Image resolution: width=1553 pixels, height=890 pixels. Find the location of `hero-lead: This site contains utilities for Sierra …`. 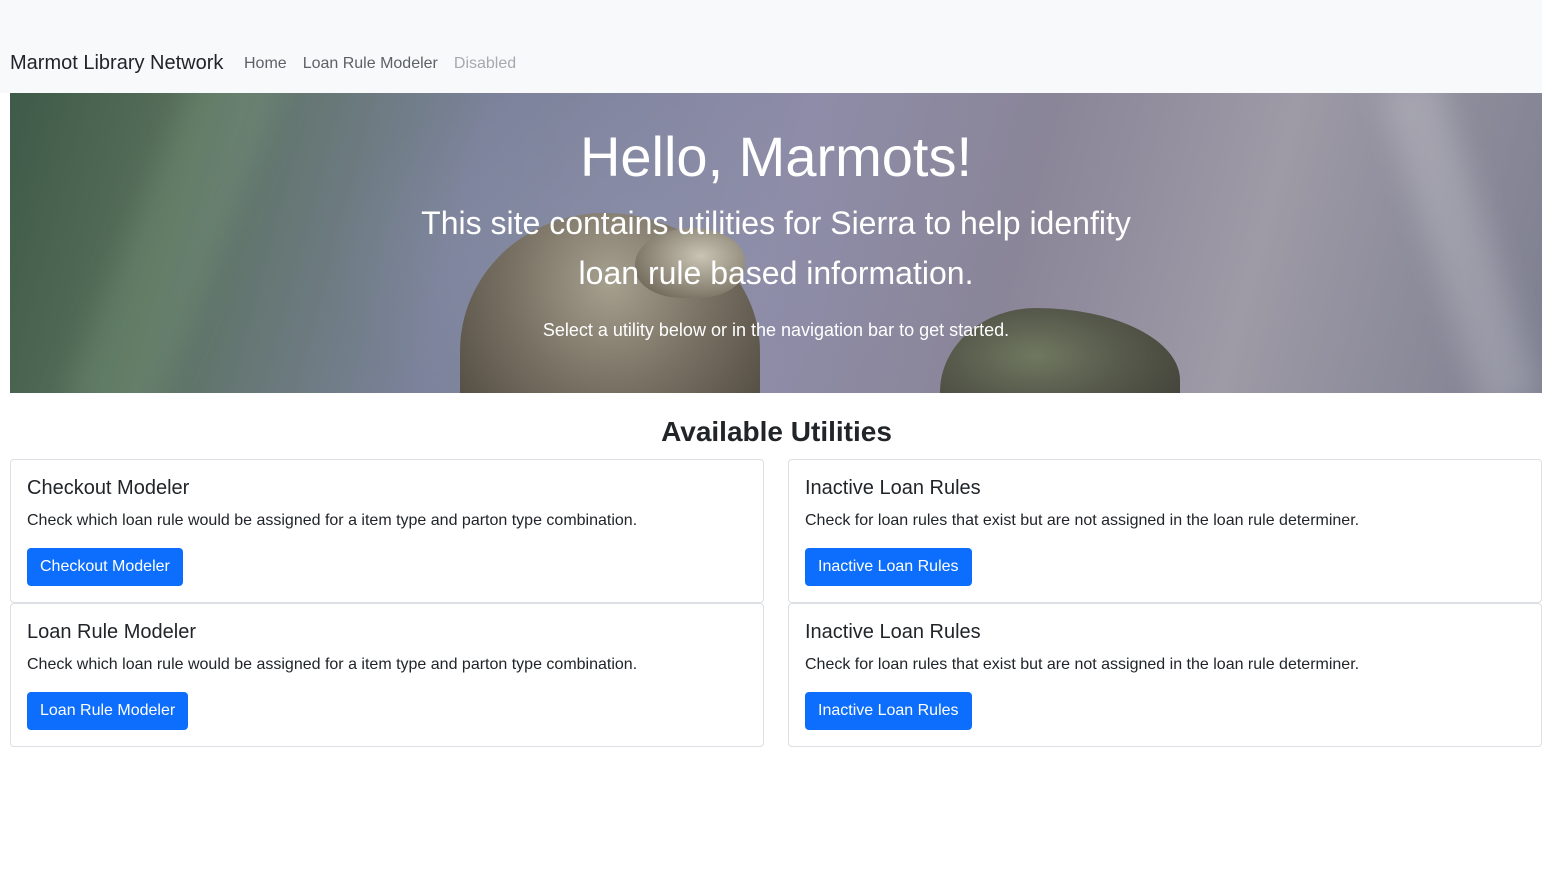

hero-lead: This site contains utilities for Sierra … is located at coordinates (776, 248).